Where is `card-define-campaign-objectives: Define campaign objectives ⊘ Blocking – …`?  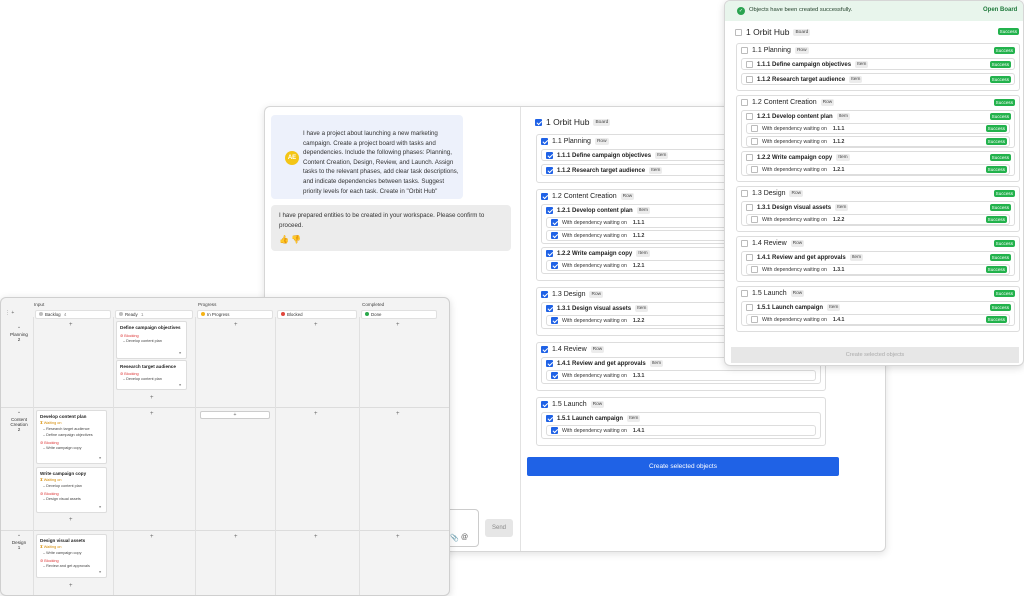 card-define-campaign-objectives: Define campaign objectives ⊘ Blocking – … is located at coordinates (151, 340).